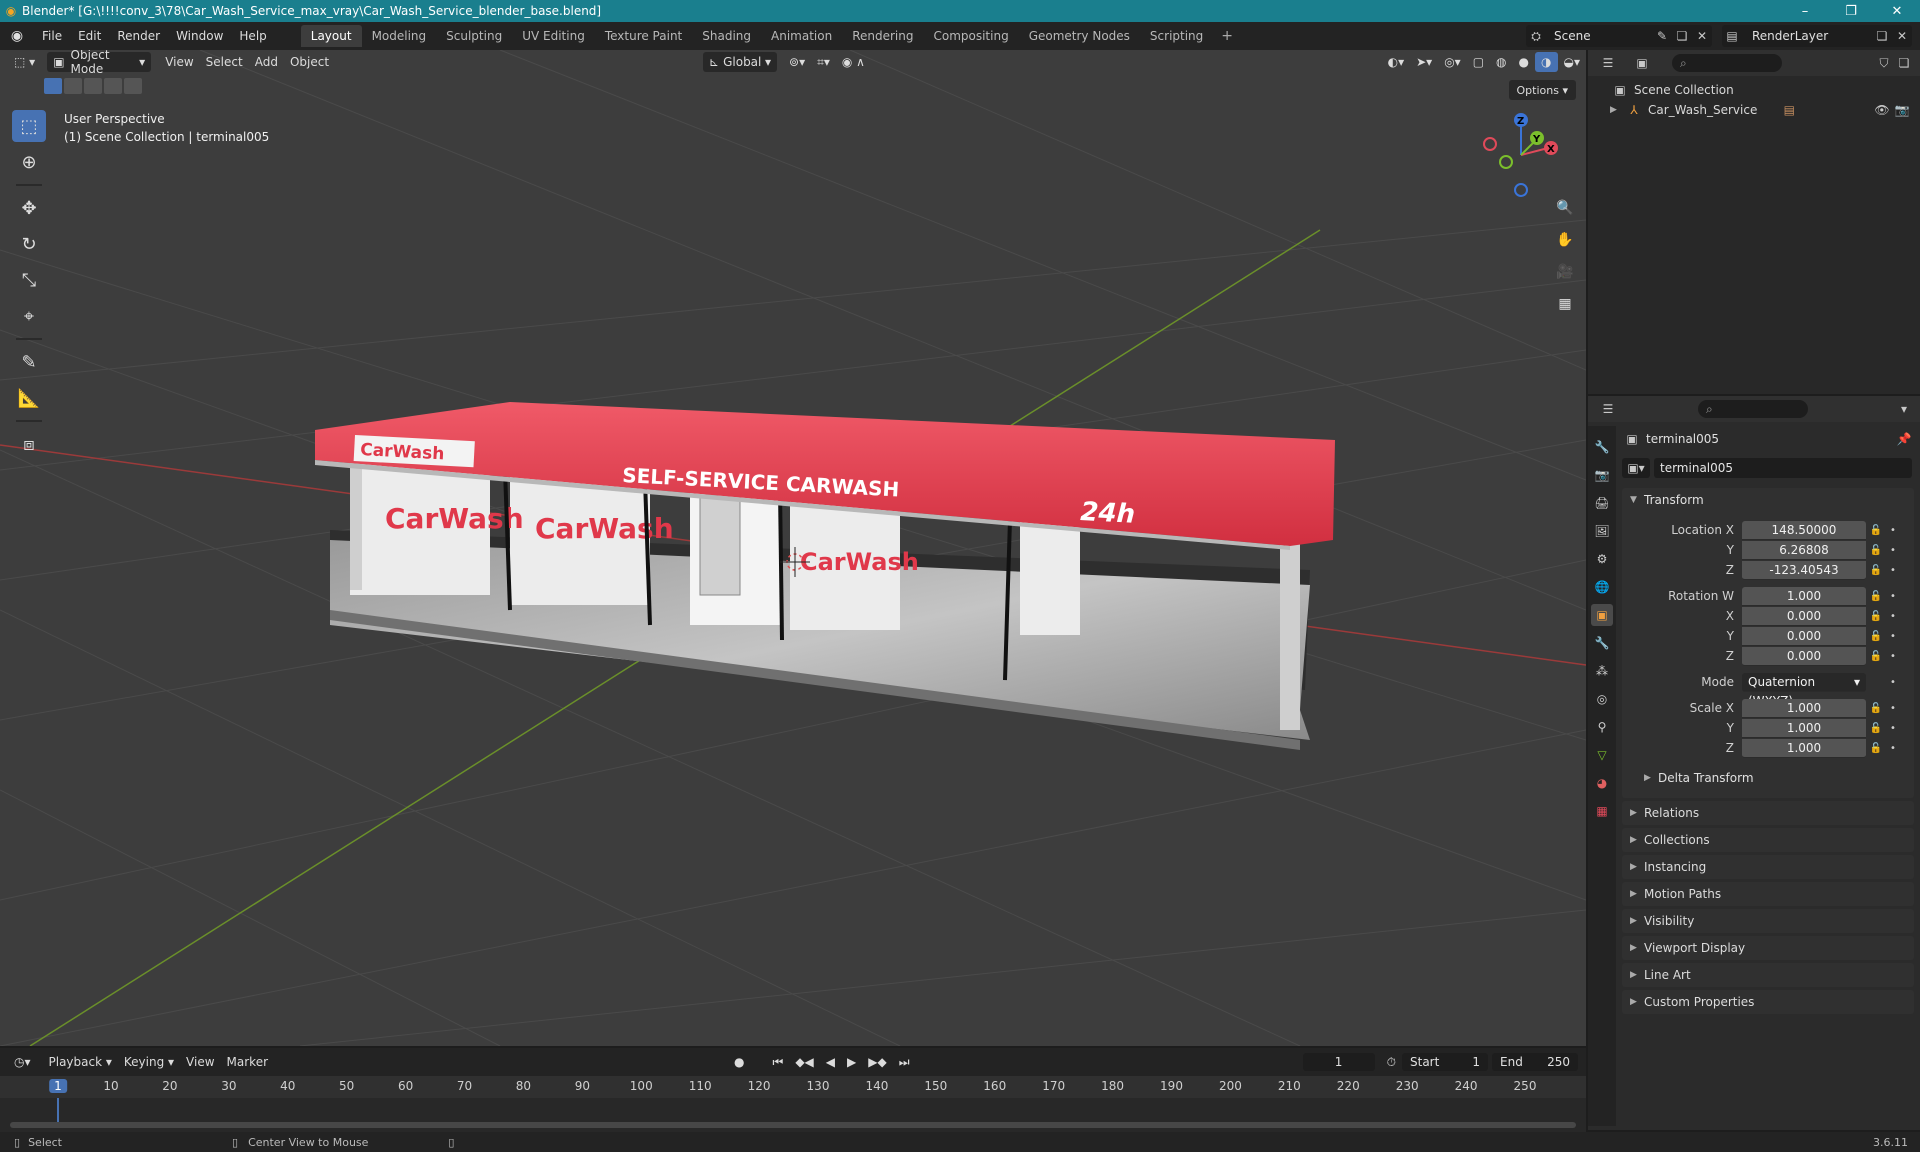  What do you see at coordinates (1535, 1062) in the screenshot?
I see `end-frame-field: End 250` at bounding box center [1535, 1062].